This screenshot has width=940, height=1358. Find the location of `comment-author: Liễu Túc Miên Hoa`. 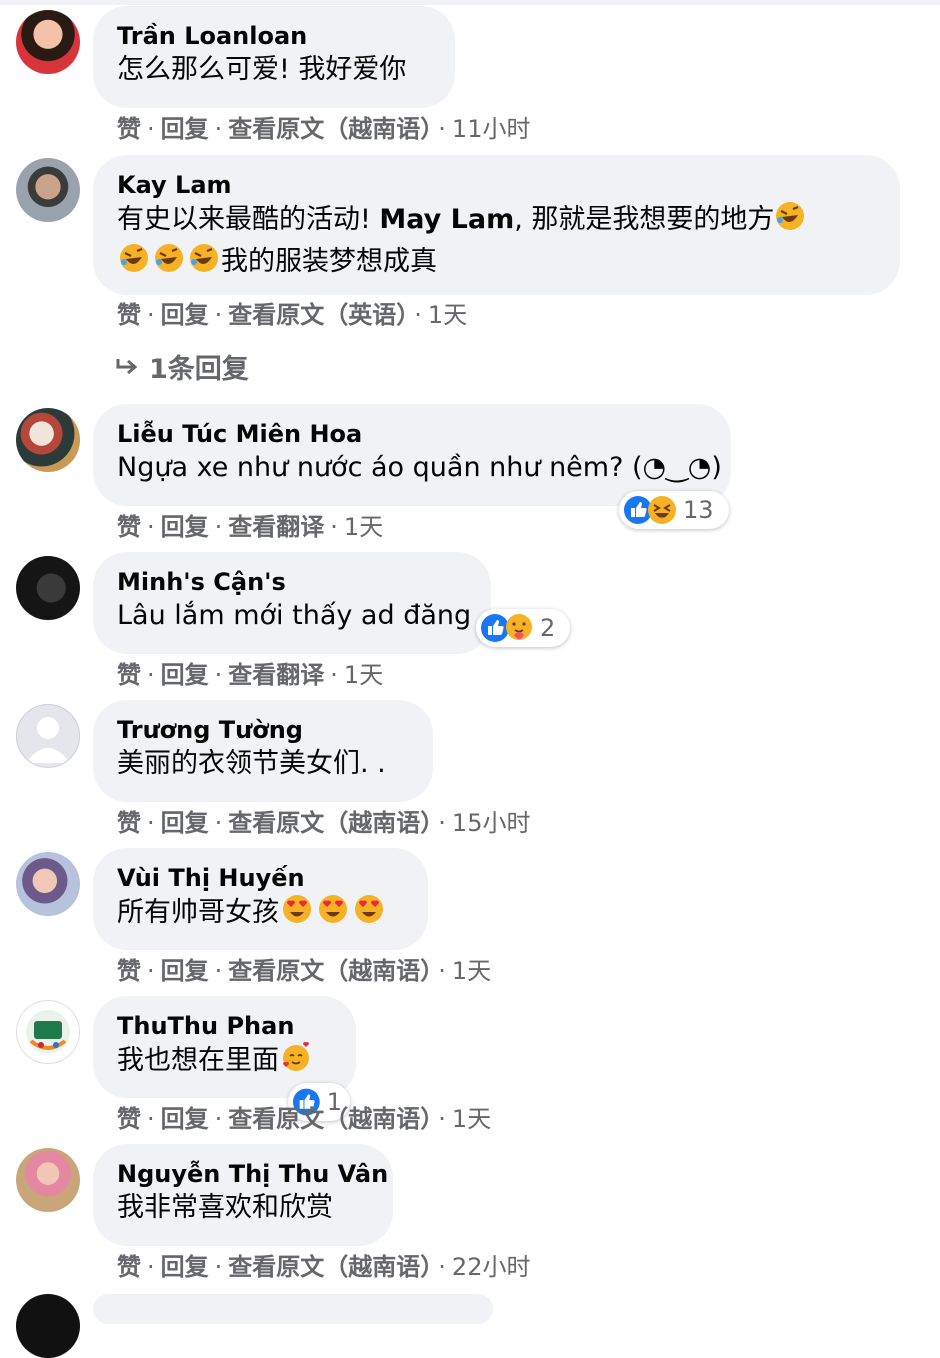

comment-author: Liễu Túc Miên Hoa is located at coordinates (412, 434).